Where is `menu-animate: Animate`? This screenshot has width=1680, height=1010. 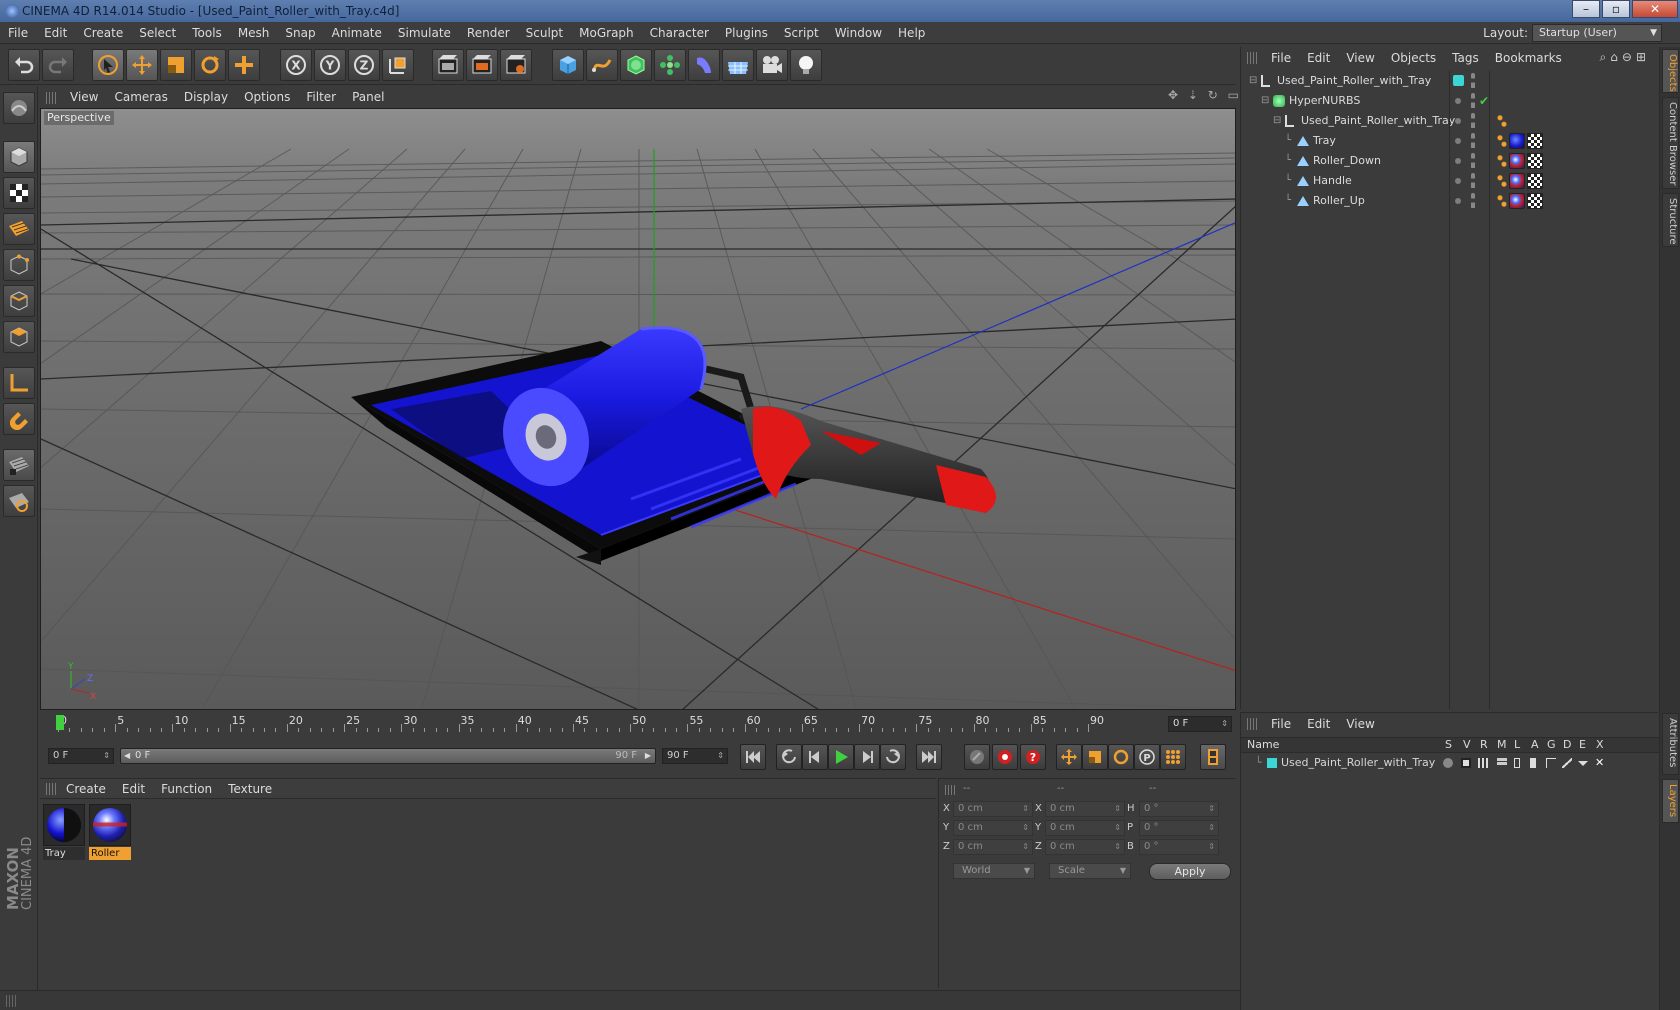 menu-animate: Animate is located at coordinates (357, 33).